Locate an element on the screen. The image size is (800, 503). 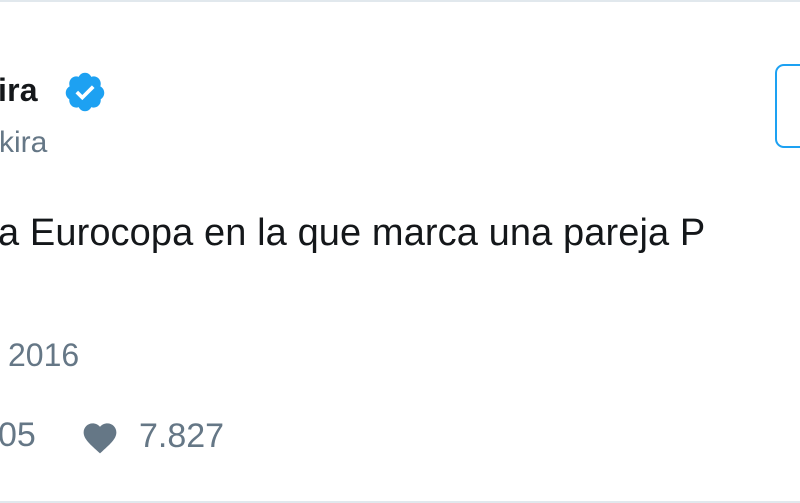
heart-icon is located at coordinates (100, 438).